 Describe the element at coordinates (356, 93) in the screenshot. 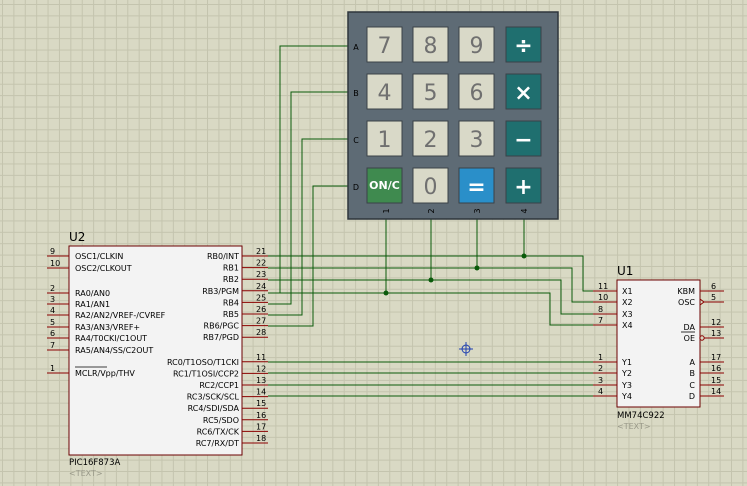

I see `row-label: B` at that location.